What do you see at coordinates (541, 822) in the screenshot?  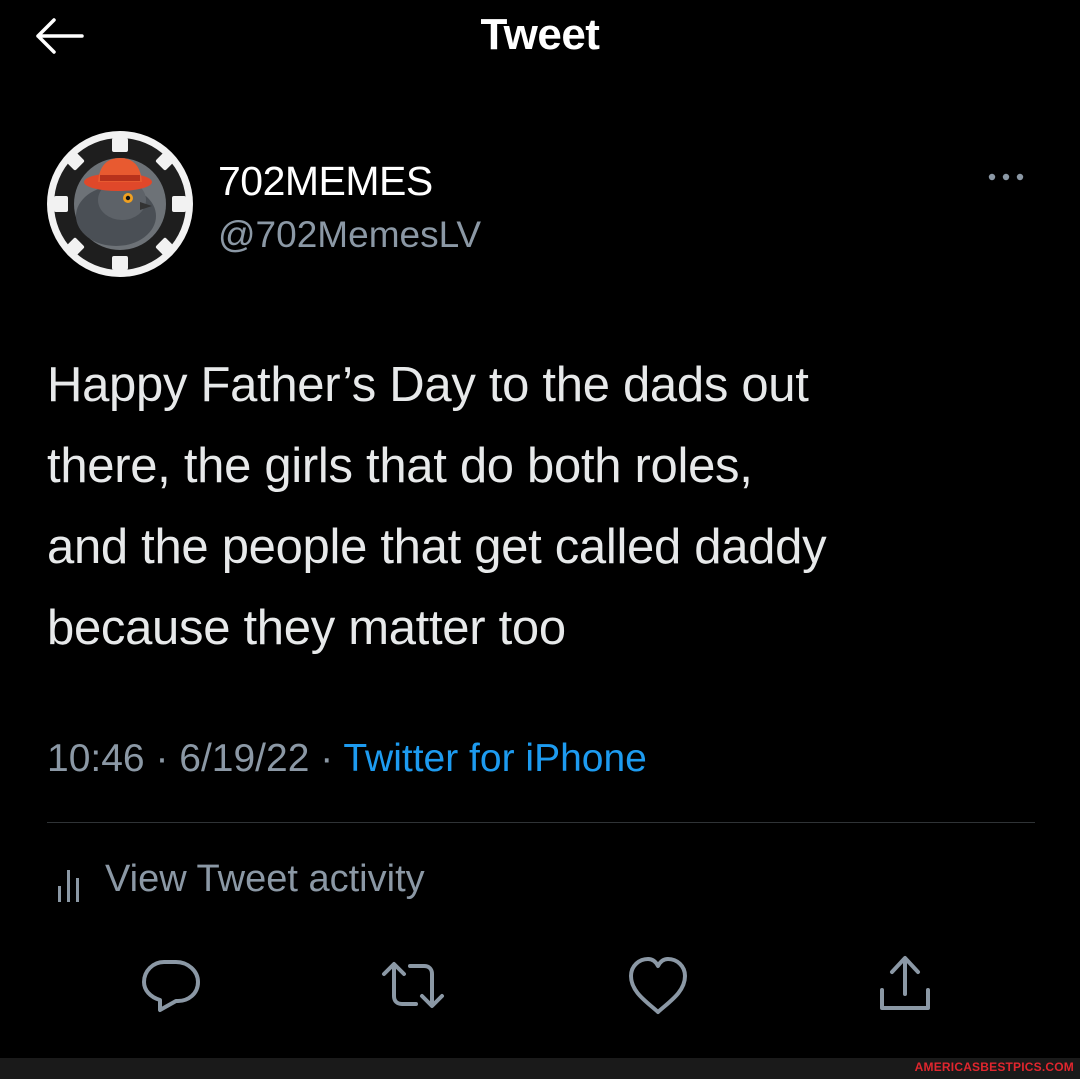 I see `divider` at bounding box center [541, 822].